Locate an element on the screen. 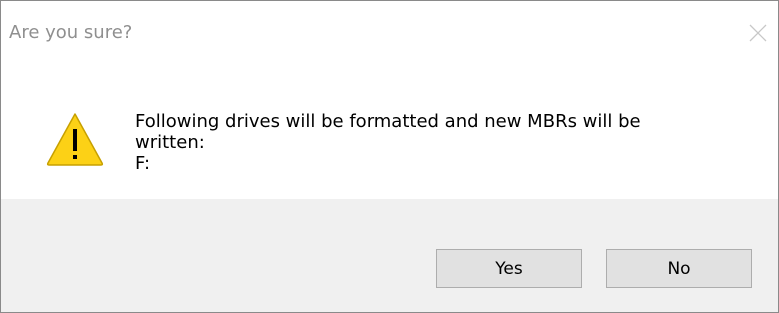 Image resolution: width=779 pixels, height=313 pixels. close-button is located at coordinates (758, 33).